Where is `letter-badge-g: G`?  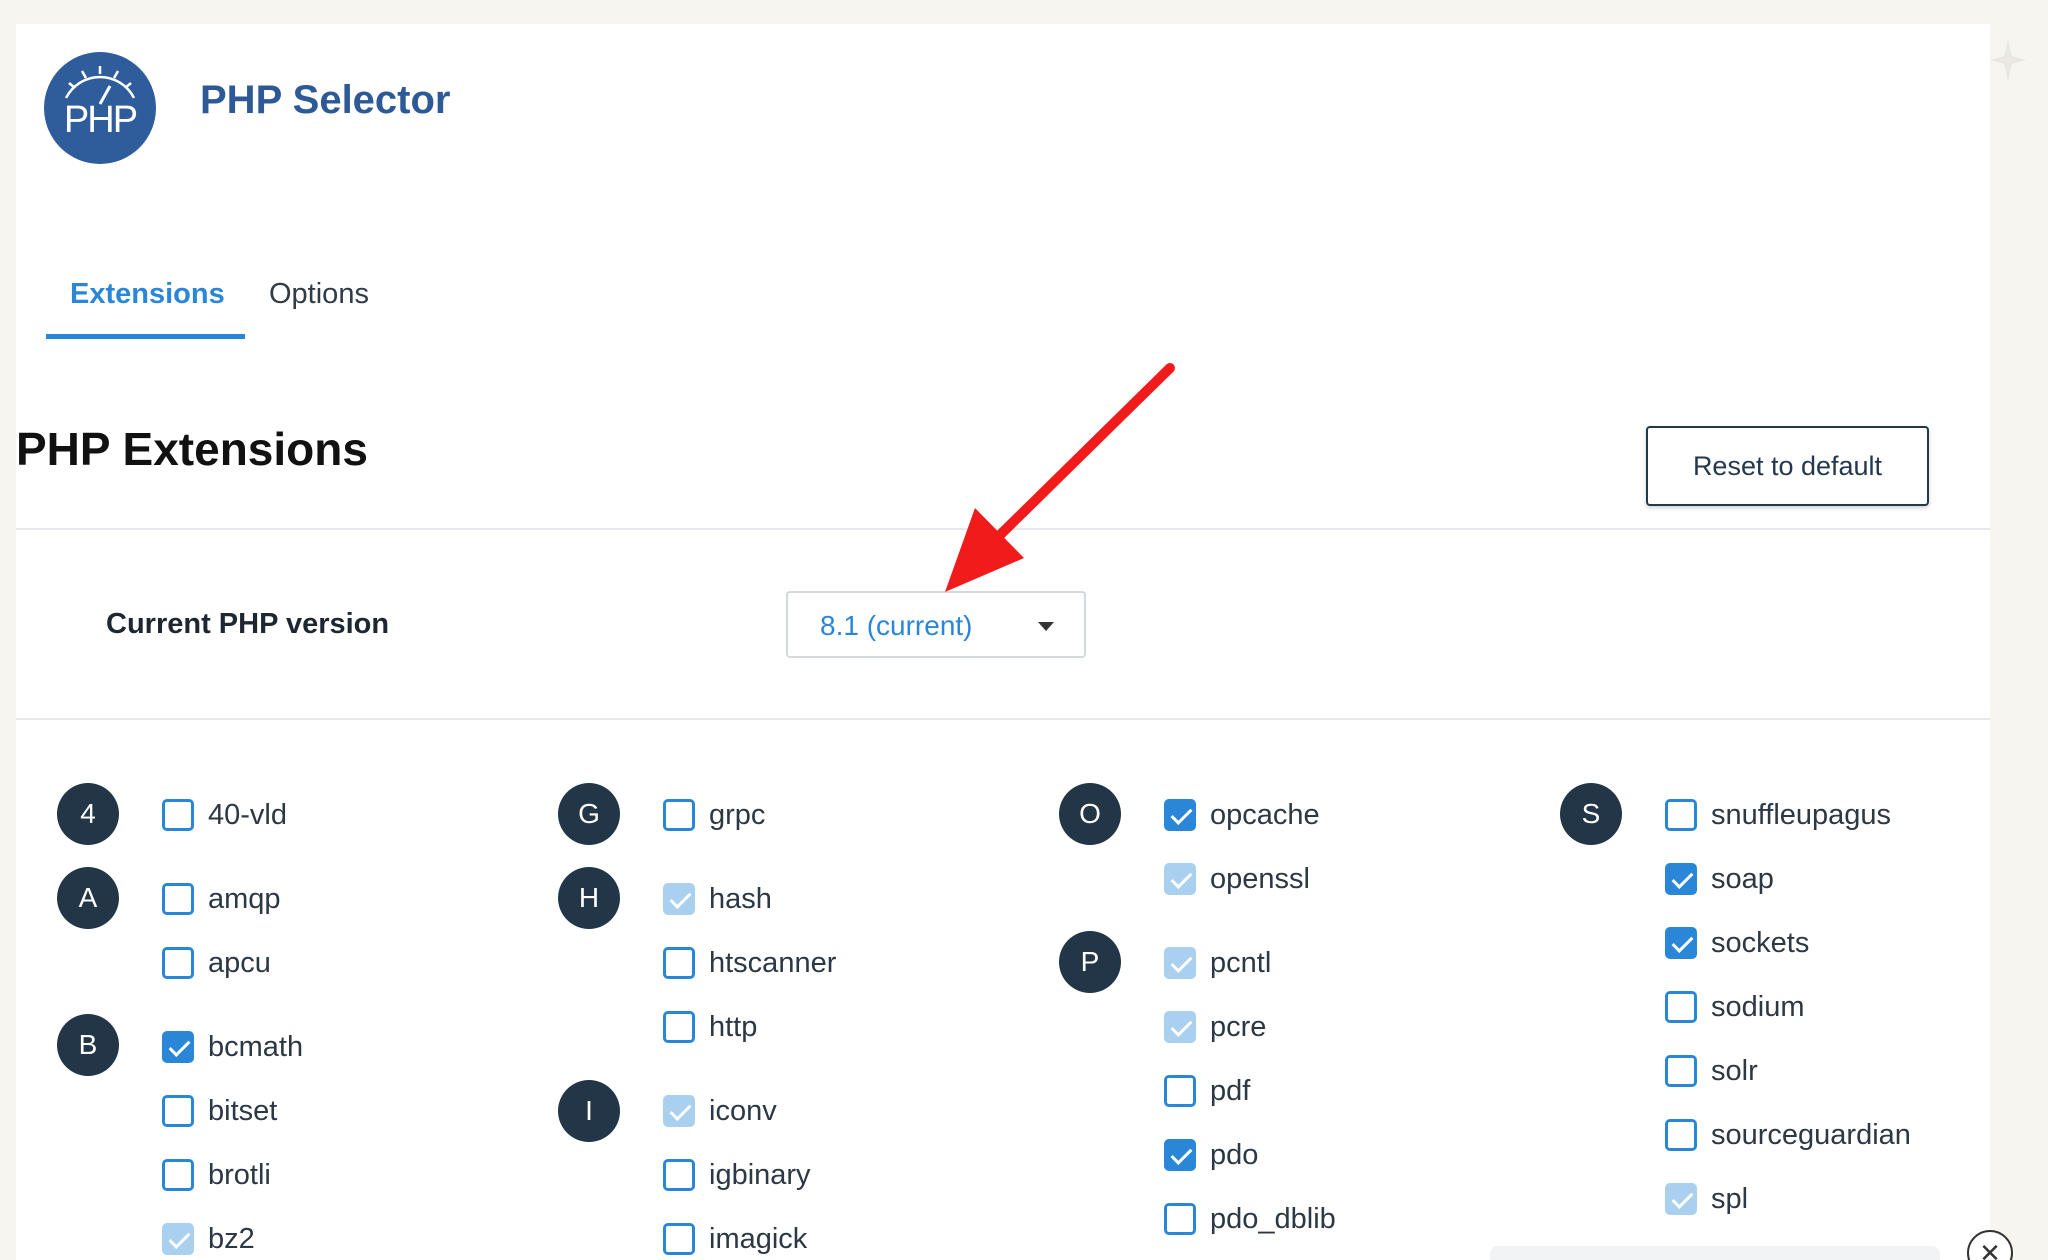 letter-badge-g: G is located at coordinates (589, 814).